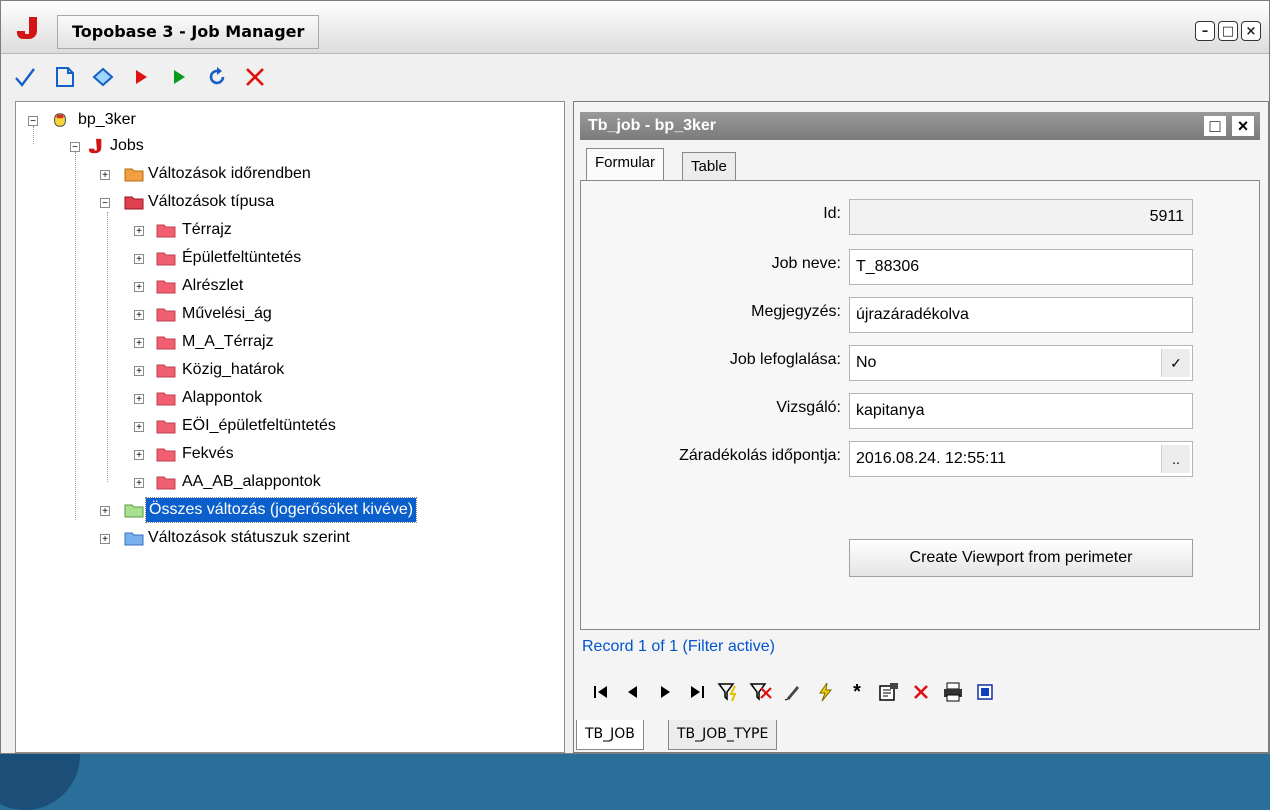 The height and width of the screenshot is (810, 1270). Describe the element at coordinates (188, 32) in the screenshot. I see `window-title: Topobase 3 - Job Manager` at that location.